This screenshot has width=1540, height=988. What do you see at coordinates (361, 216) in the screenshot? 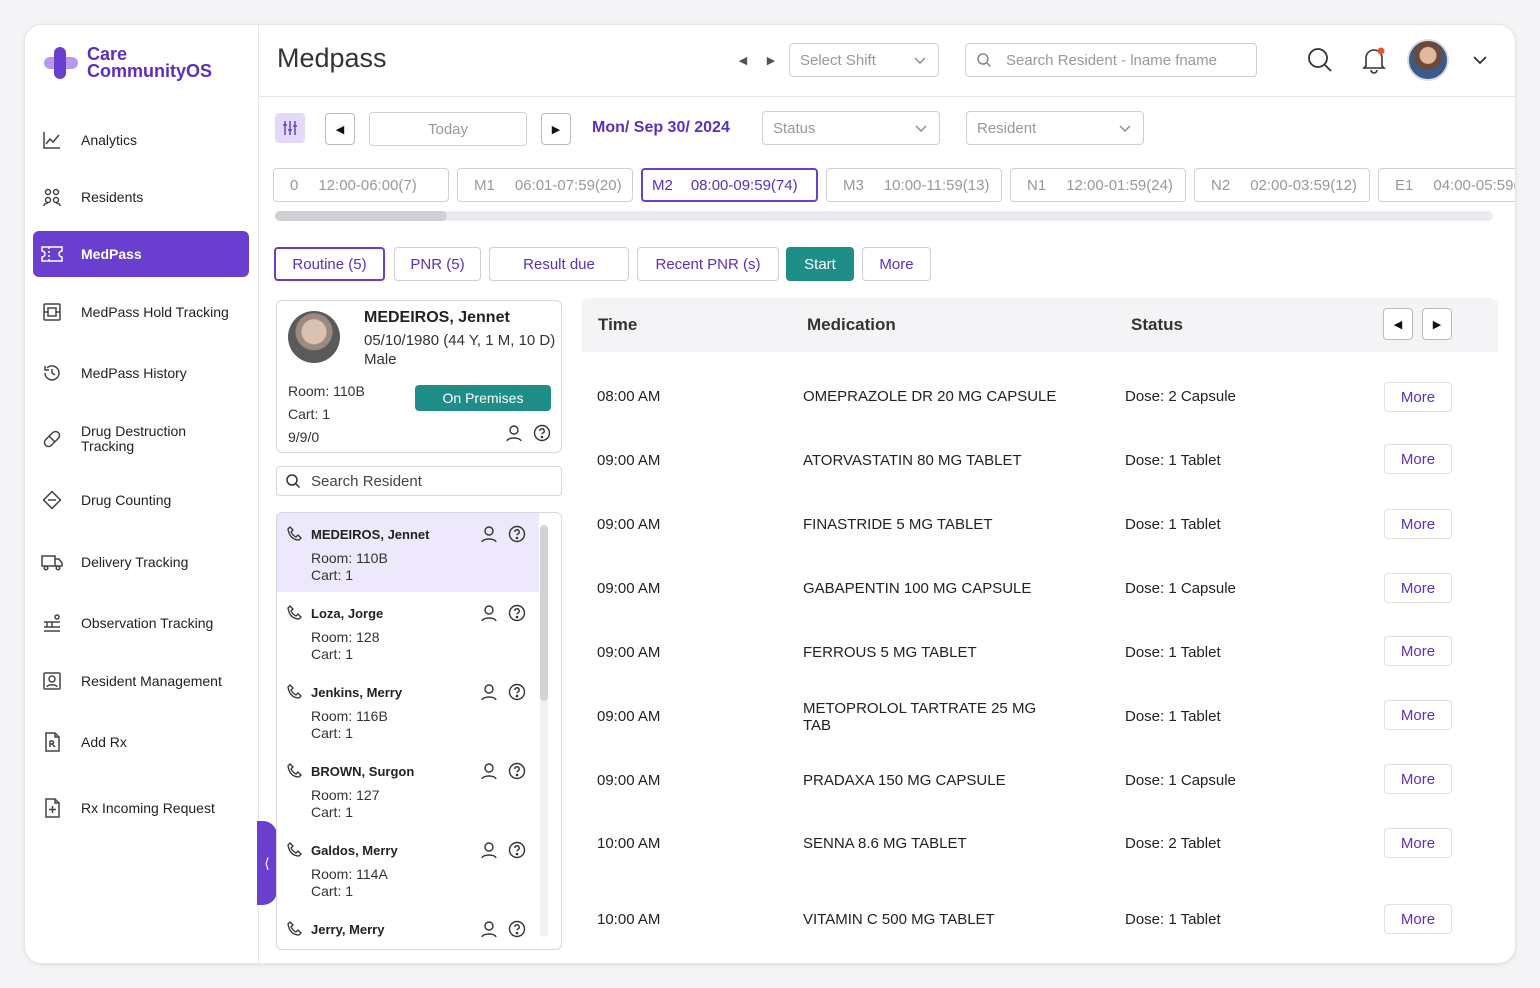
I see `shift-scrollbar-thumb` at bounding box center [361, 216].